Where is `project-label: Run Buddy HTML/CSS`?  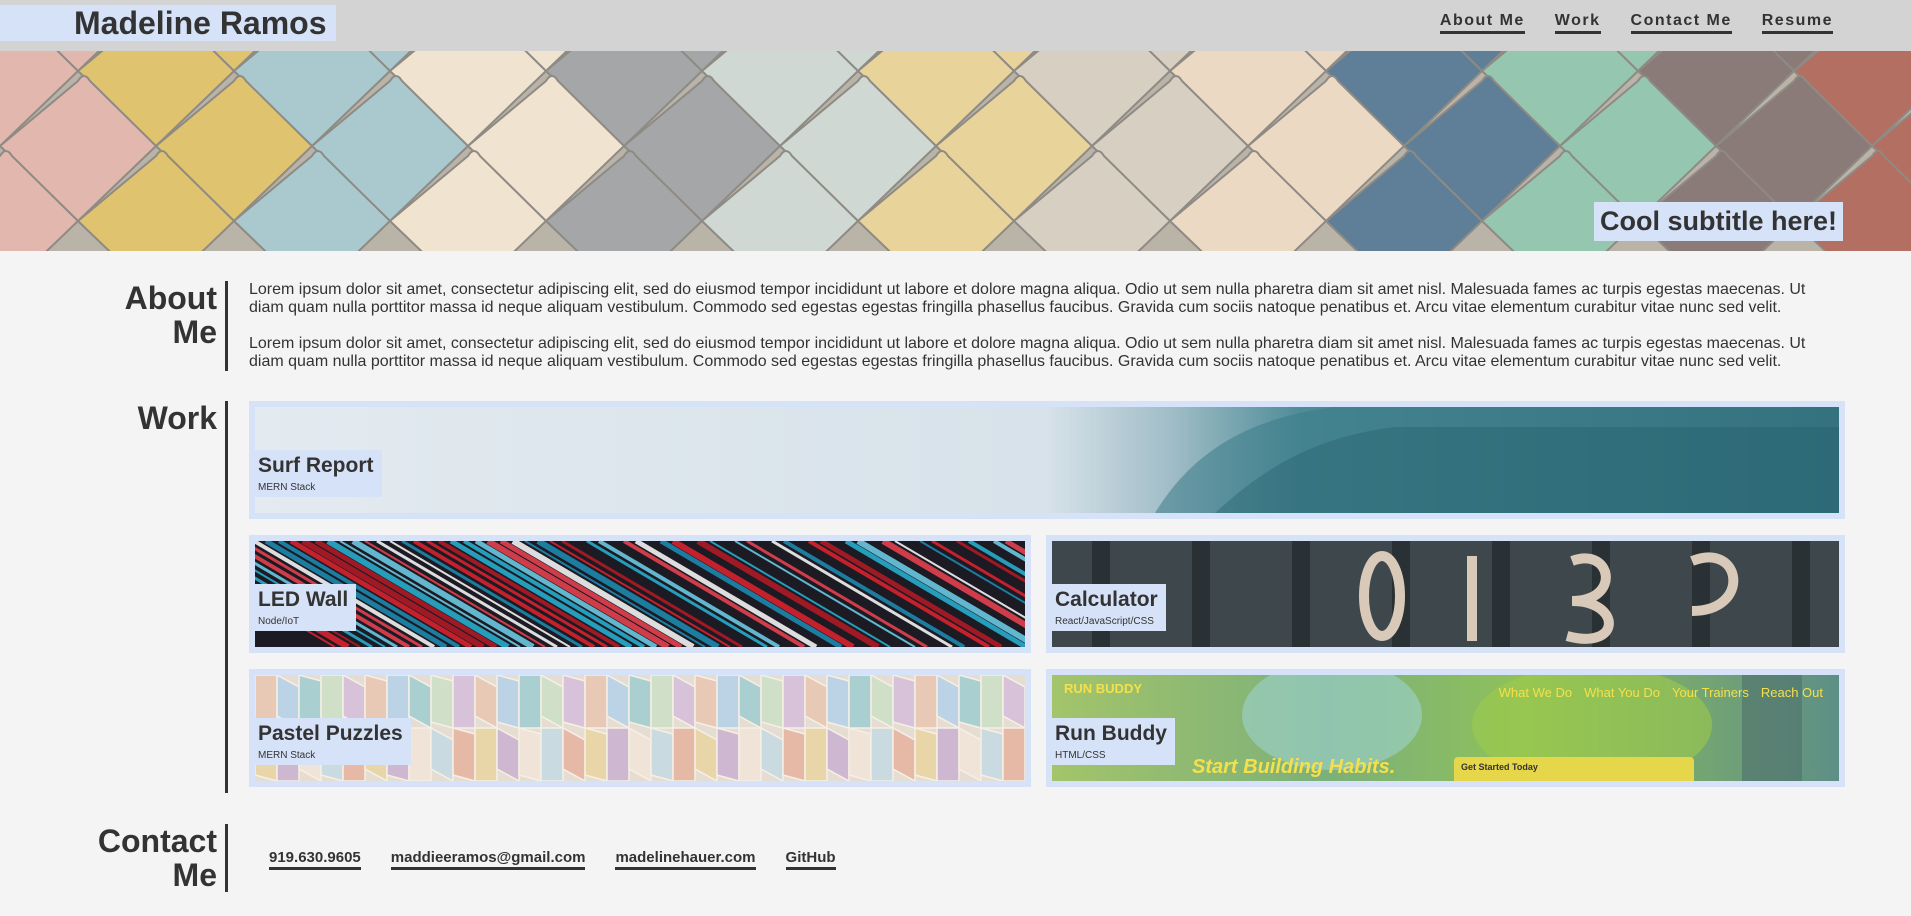 project-label: Run Buddy HTML/CSS is located at coordinates (1113, 741).